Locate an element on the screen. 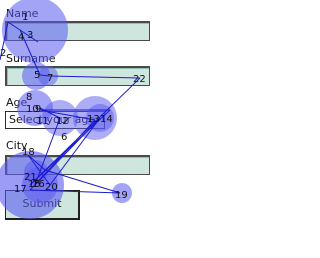 The height and width of the screenshot is (258, 320). age-select: Select your age is located at coordinates (55, 120).